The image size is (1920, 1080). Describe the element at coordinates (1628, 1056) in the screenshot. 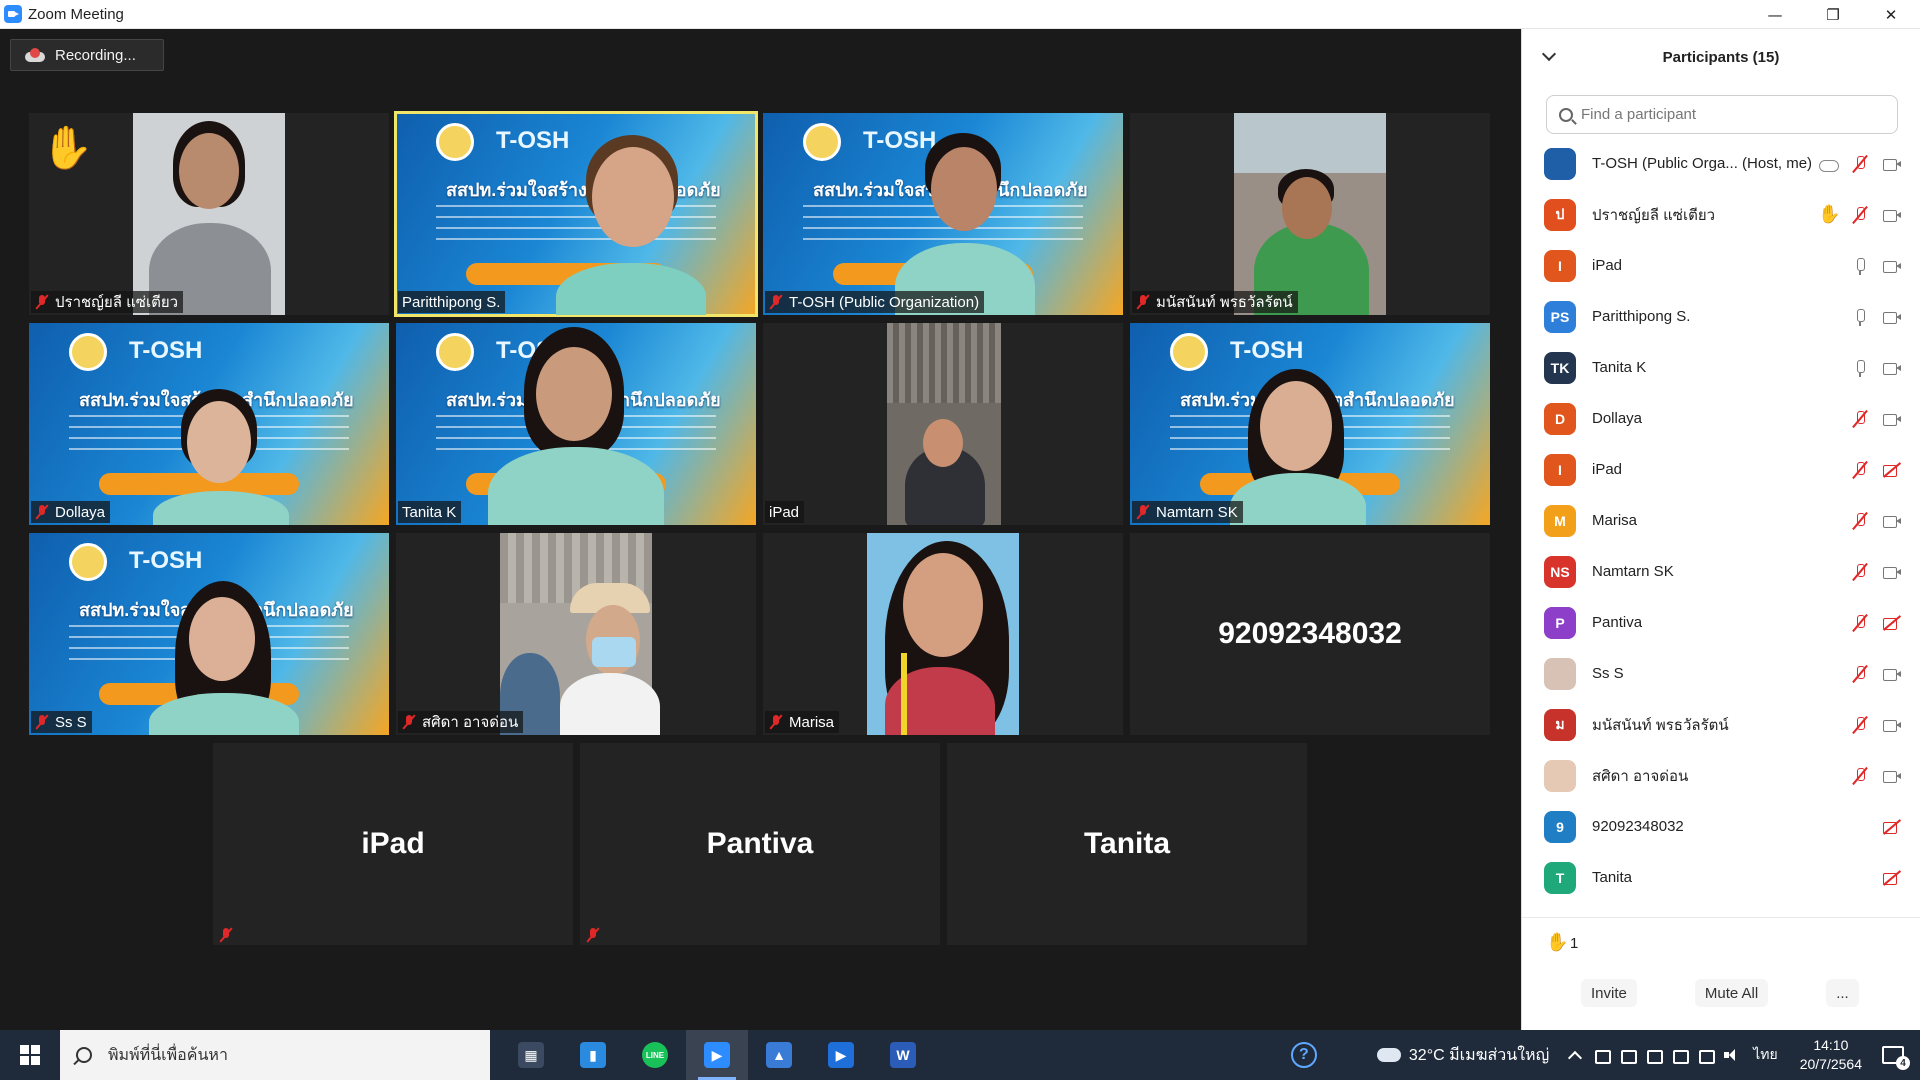

I see `onedrive-icon` at that location.